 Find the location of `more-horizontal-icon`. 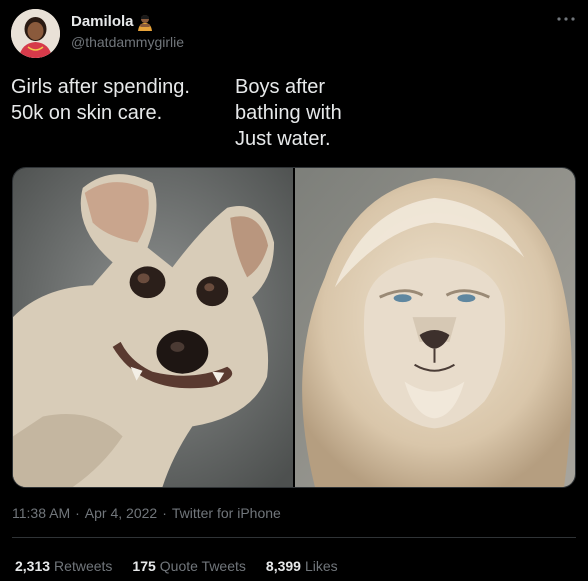

more-horizontal-icon is located at coordinates (566, 19).